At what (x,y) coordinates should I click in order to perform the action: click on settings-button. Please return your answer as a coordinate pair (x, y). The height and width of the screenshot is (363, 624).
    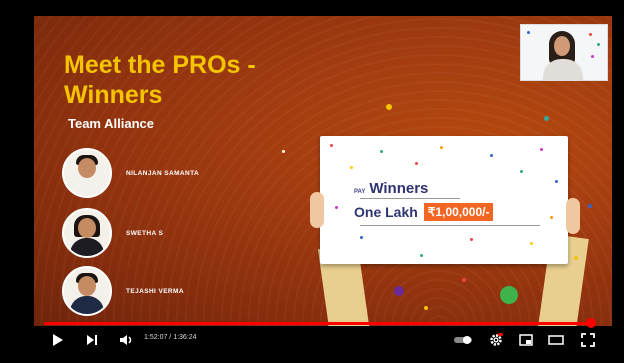
    Looking at the image, I should click on (496, 340).